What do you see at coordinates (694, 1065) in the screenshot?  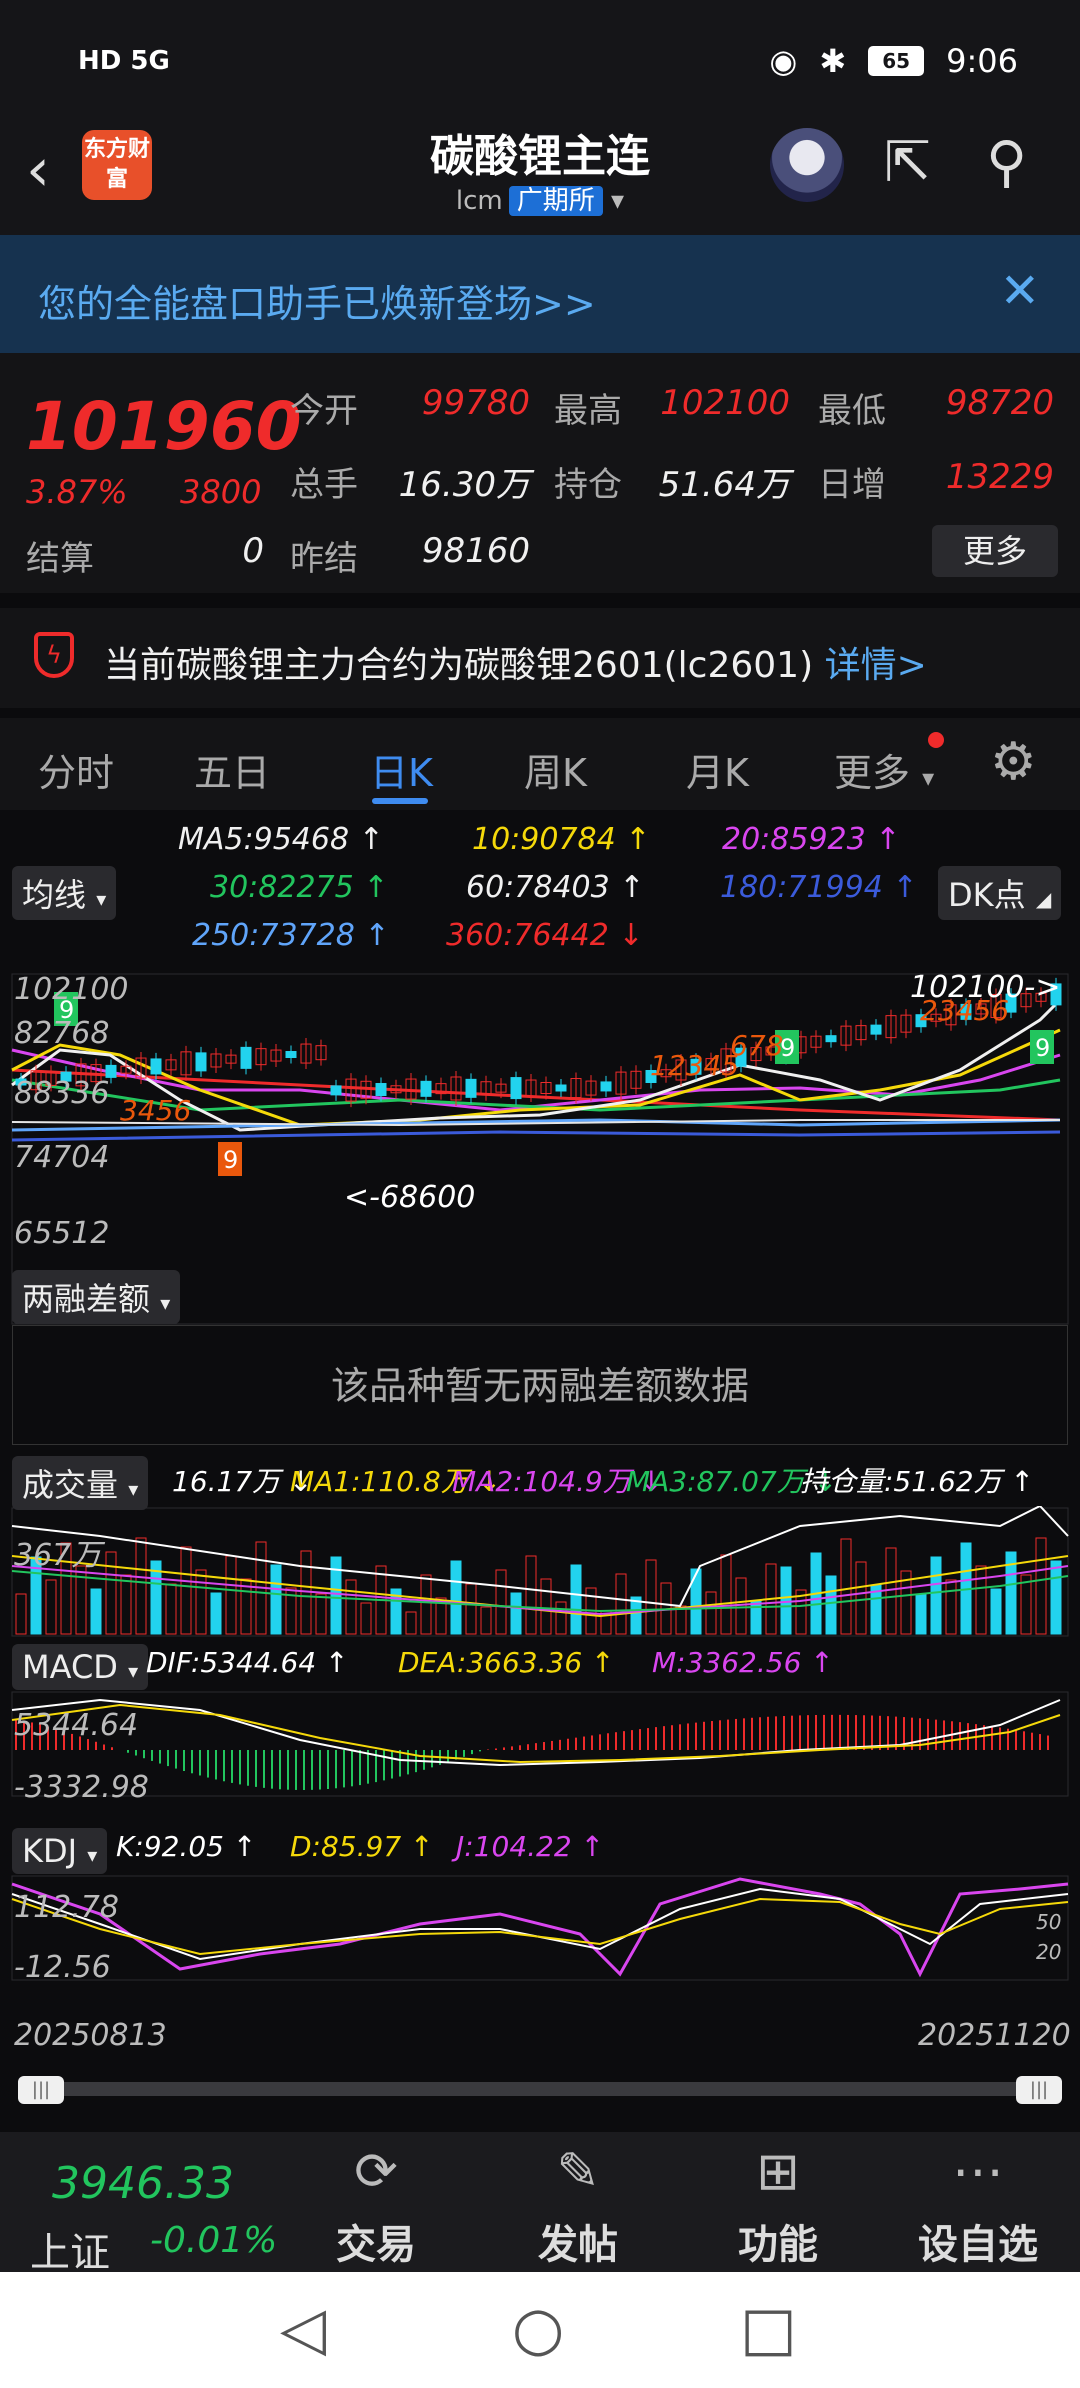 I see `dk-sequence: 12345` at bounding box center [694, 1065].